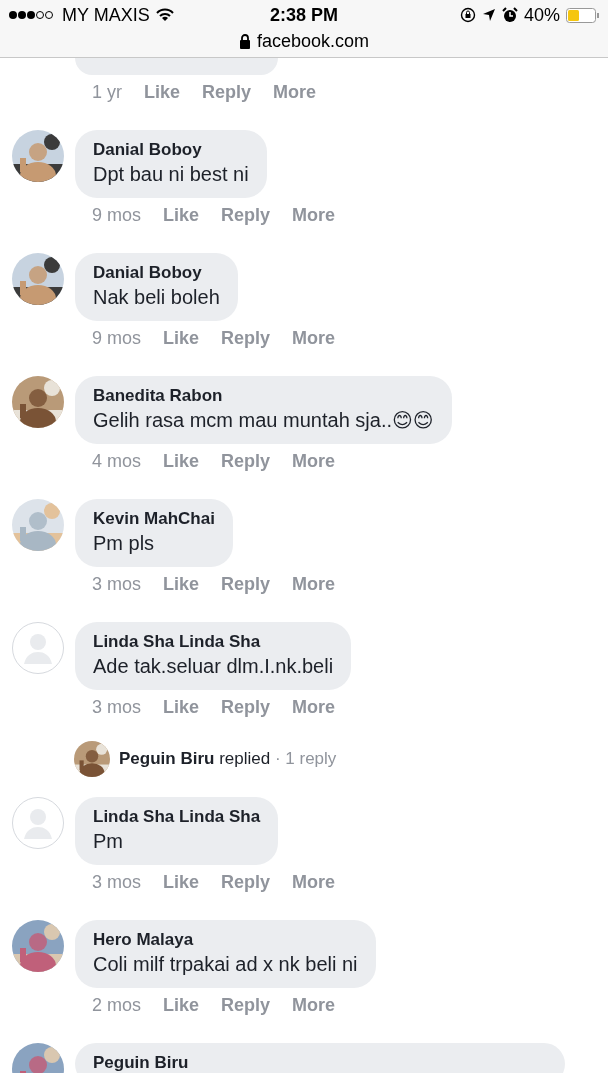 This screenshot has width=608, height=1080. Describe the element at coordinates (106, 15) in the screenshot. I see `carrier-name: MY MAXIS` at that location.